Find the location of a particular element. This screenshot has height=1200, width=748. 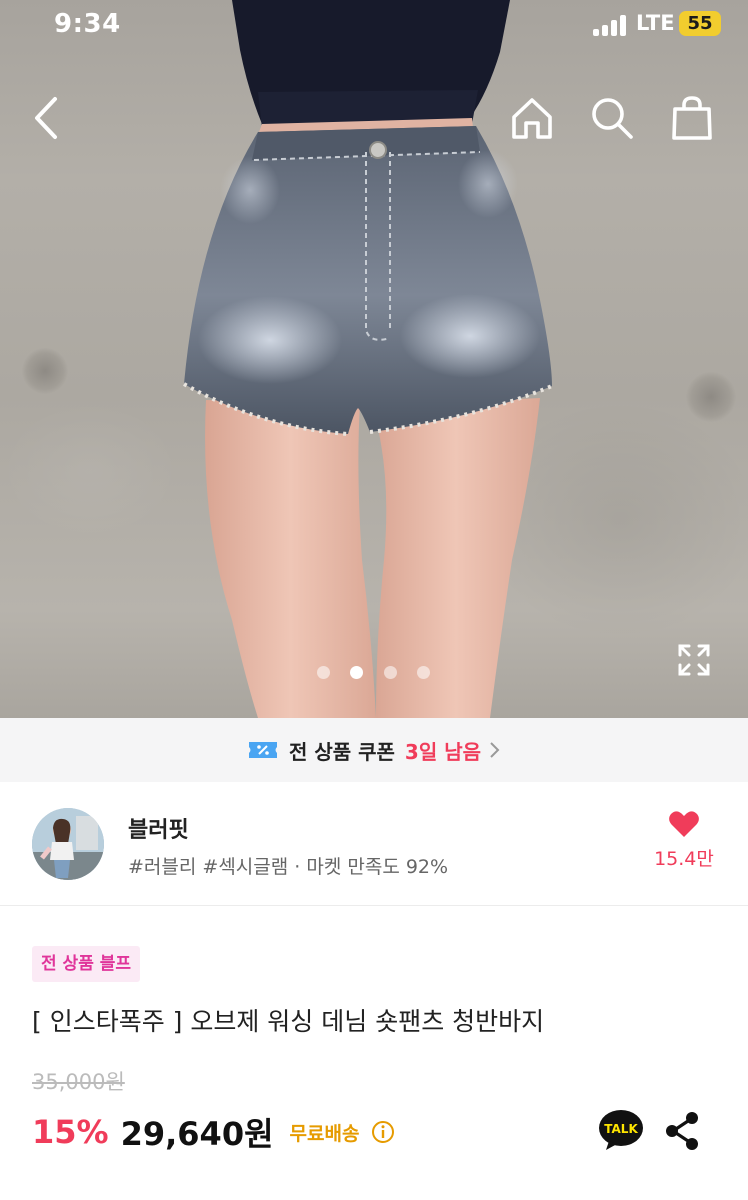

product-title: [ 인스타폭주 ] 오브제 워싱 데님 숏팬츠 청반바지 is located at coordinates (288, 1021).